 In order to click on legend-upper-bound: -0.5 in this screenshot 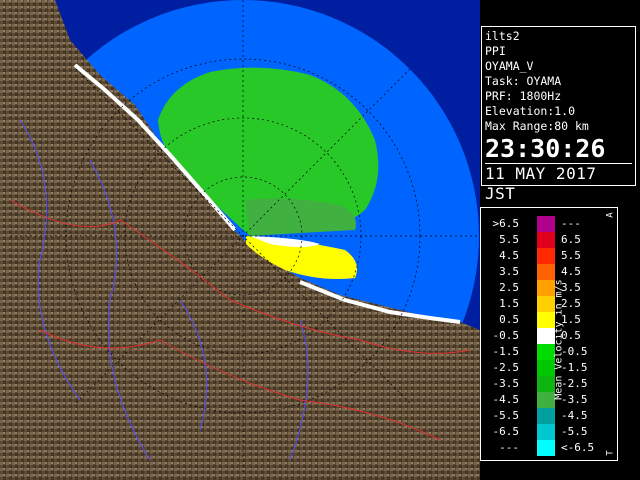, I will do `click(574, 351)`.